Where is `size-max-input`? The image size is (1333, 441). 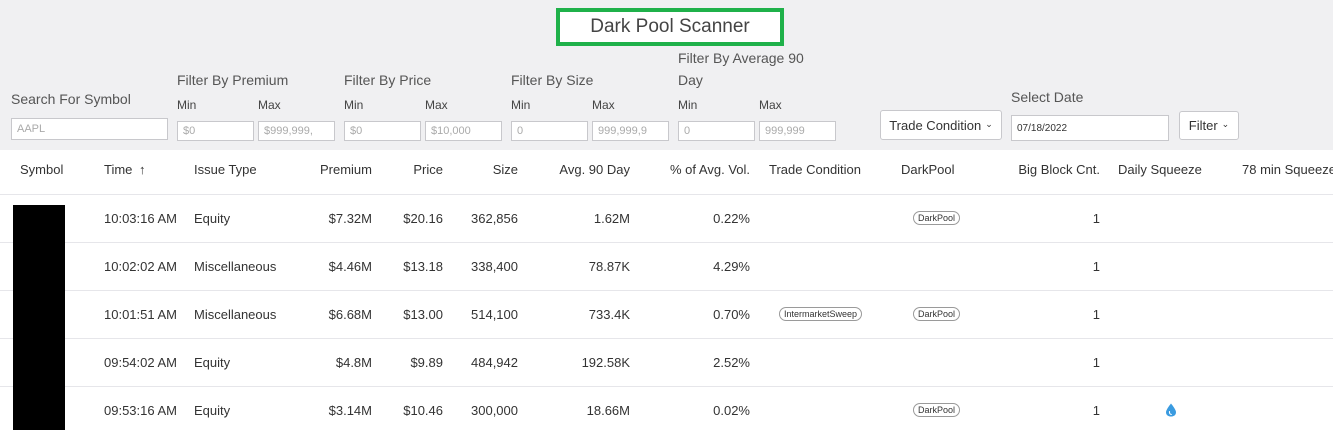 size-max-input is located at coordinates (630, 131).